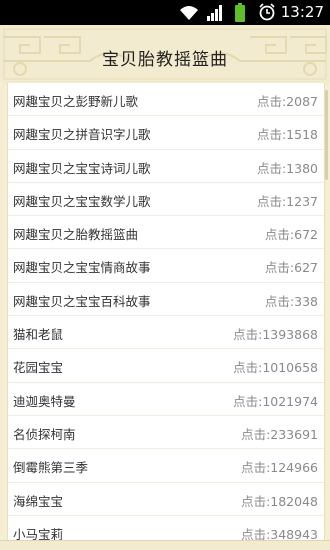 The image size is (330, 550). I want to click on item-click-count: 点击:1237, so click(287, 201).